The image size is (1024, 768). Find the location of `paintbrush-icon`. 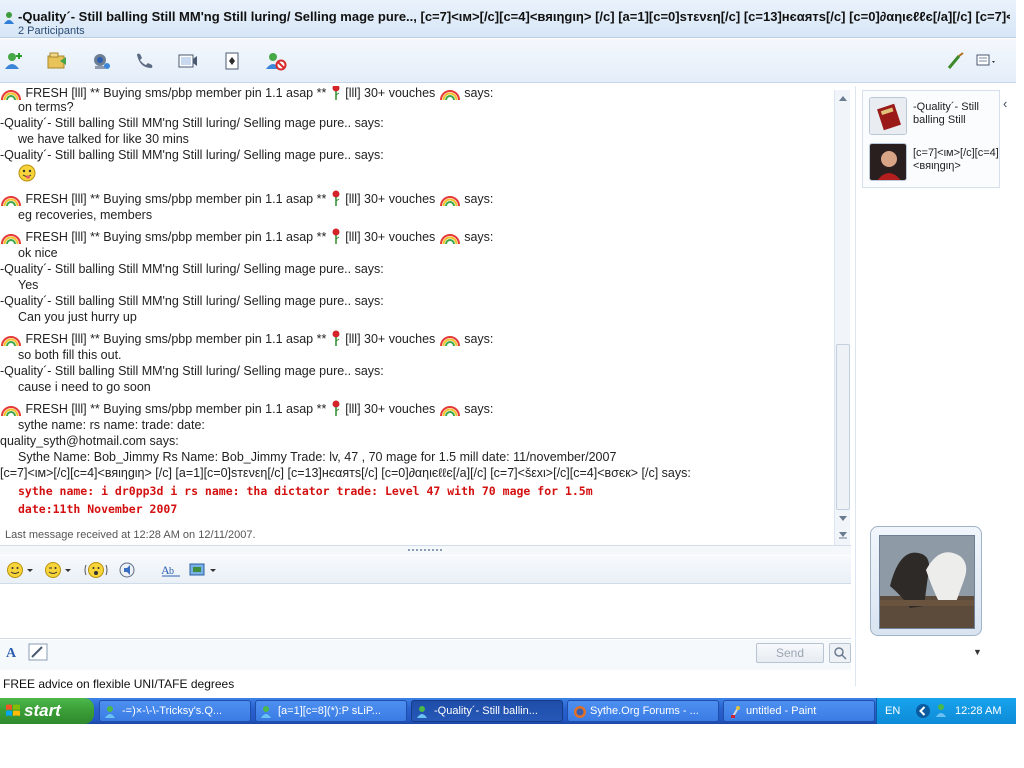

paintbrush-icon is located at coordinates (956, 61).